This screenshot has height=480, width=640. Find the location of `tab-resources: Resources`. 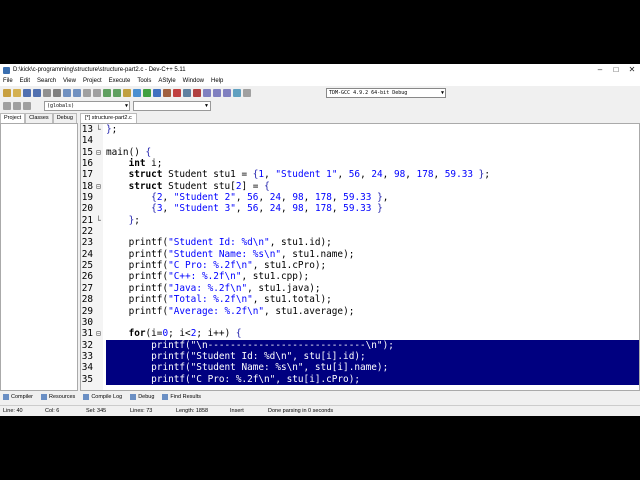

tab-resources: Resources is located at coordinates (58, 397).